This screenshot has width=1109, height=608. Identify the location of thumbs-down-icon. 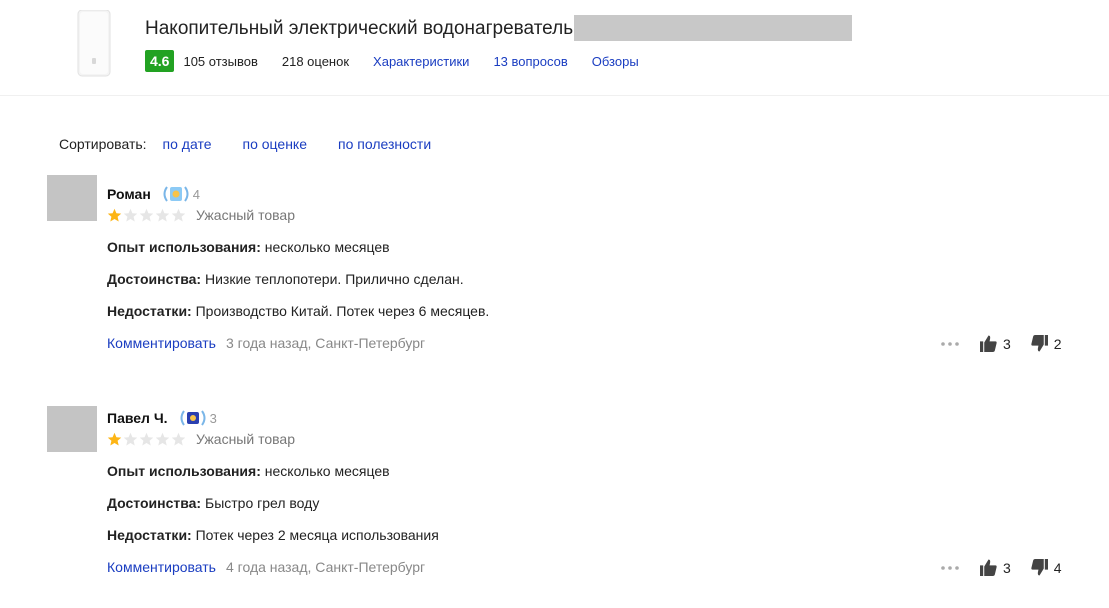
(1039, 567).